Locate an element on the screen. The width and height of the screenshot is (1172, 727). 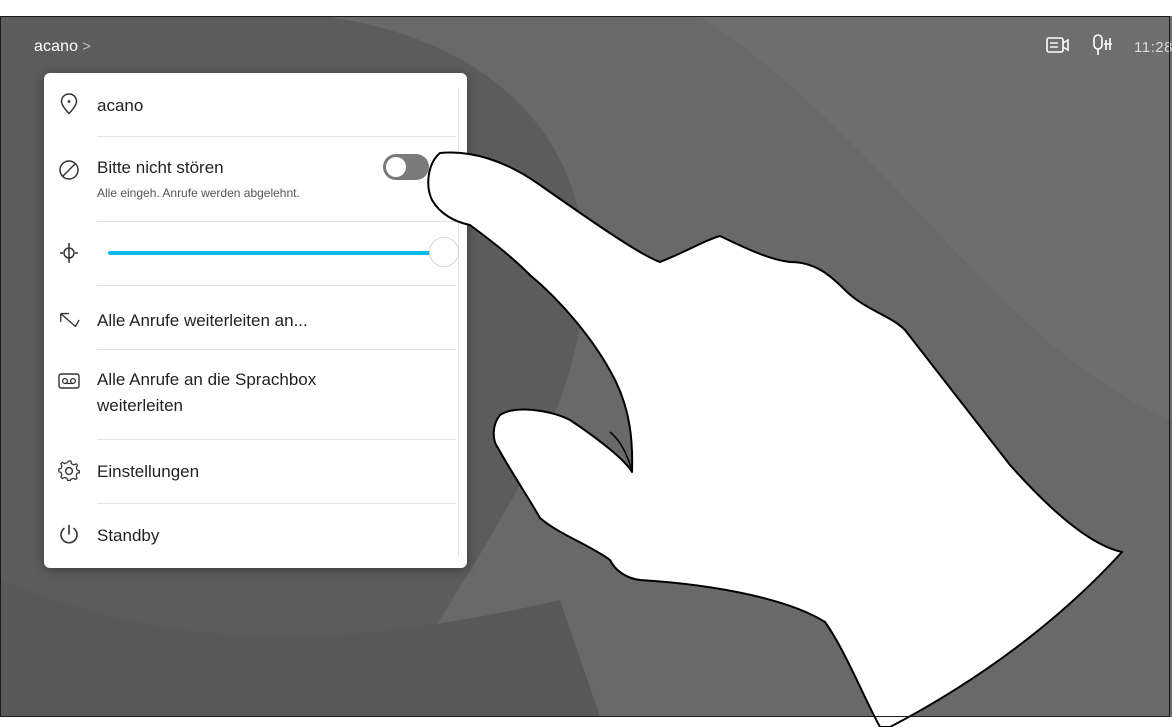
menu-item-label: Einstellungen is located at coordinates (148, 471).